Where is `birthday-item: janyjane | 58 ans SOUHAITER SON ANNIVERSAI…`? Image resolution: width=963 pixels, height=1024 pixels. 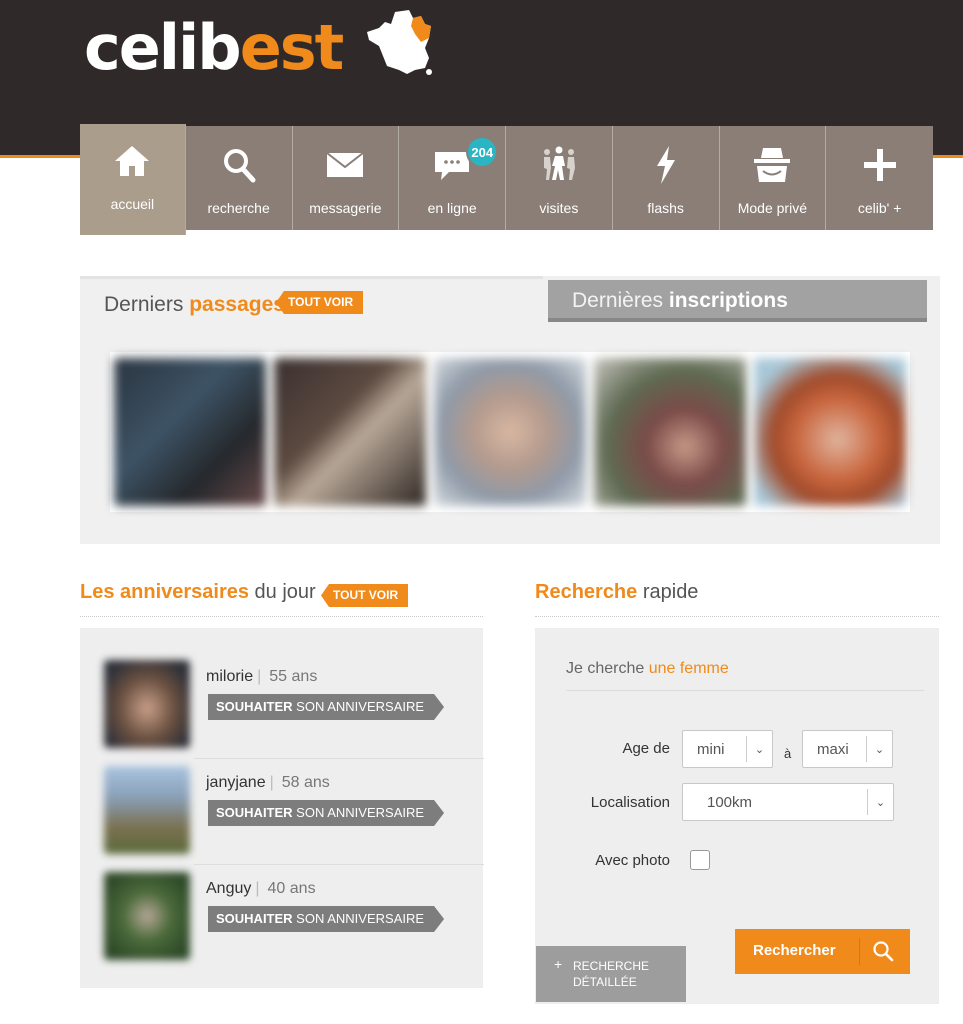 birthday-item: janyjane | 58 ans SOUHAITER SON ANNIVERSAI… is located at coordinates (281, 815).